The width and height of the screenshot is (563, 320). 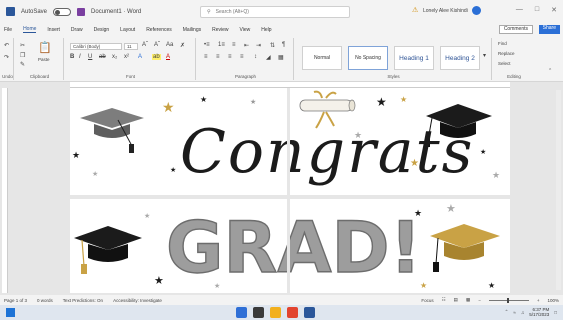 I want to click on increase-indent-icon: ⇥, so click(x=258, y=45).